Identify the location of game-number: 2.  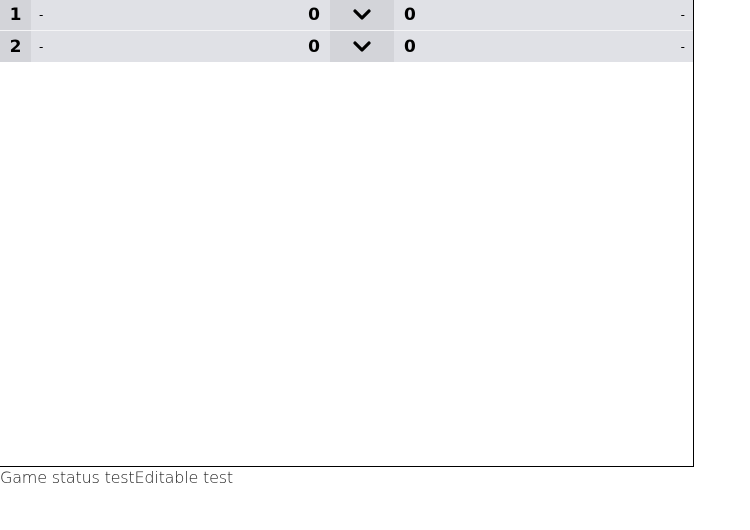
(15, 46).